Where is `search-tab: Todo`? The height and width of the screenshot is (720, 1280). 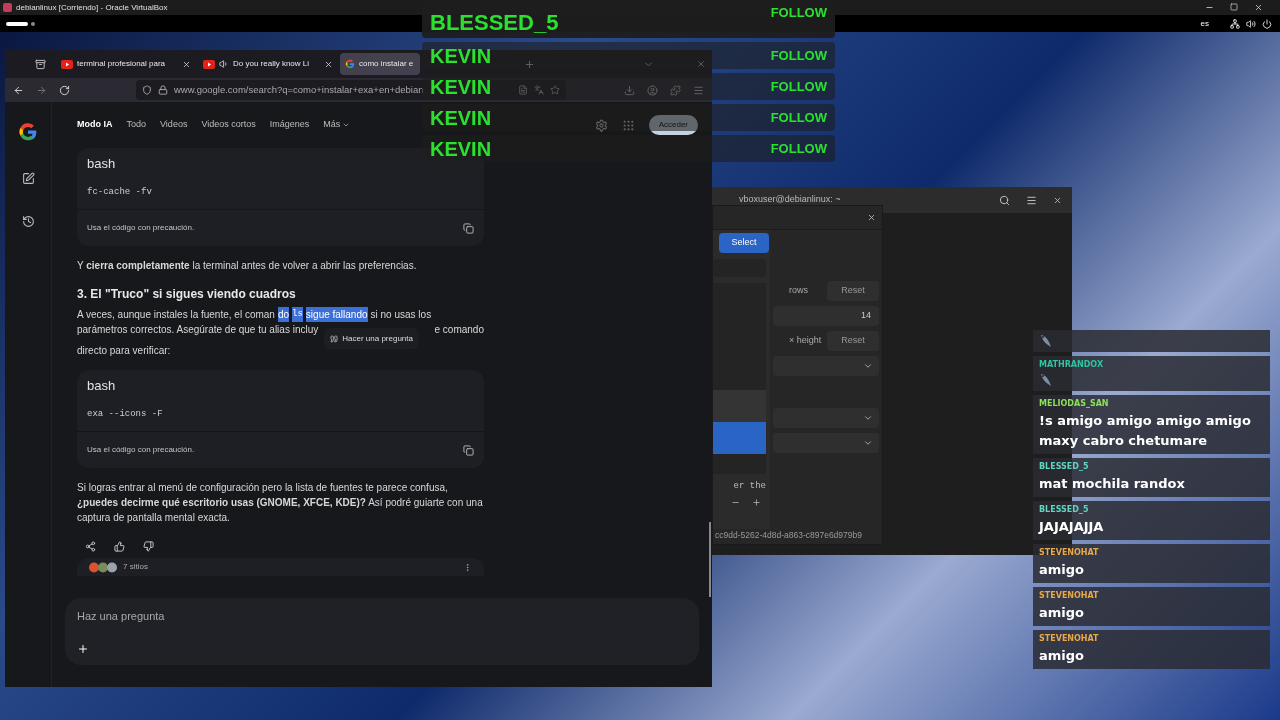 search-tab: Todo is located at coordinates (136, 125).